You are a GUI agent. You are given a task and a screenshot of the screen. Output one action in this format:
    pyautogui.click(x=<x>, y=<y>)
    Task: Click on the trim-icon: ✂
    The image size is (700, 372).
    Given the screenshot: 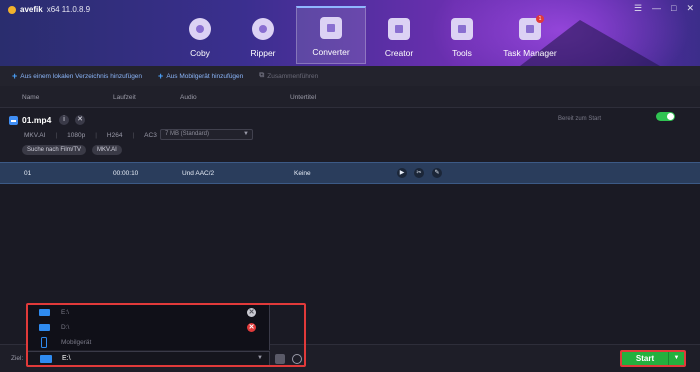 What is the action you would take?
    pyautogui.click(x=419, y=173)
    